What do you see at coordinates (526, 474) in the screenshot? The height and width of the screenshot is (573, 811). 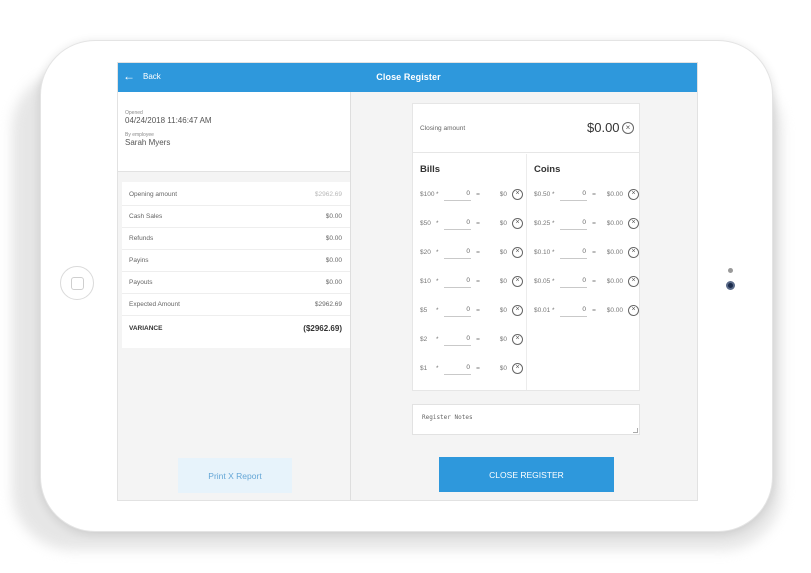 I see `close-register-button: CLOSE REGISTER` at bounding box center [526, 474].